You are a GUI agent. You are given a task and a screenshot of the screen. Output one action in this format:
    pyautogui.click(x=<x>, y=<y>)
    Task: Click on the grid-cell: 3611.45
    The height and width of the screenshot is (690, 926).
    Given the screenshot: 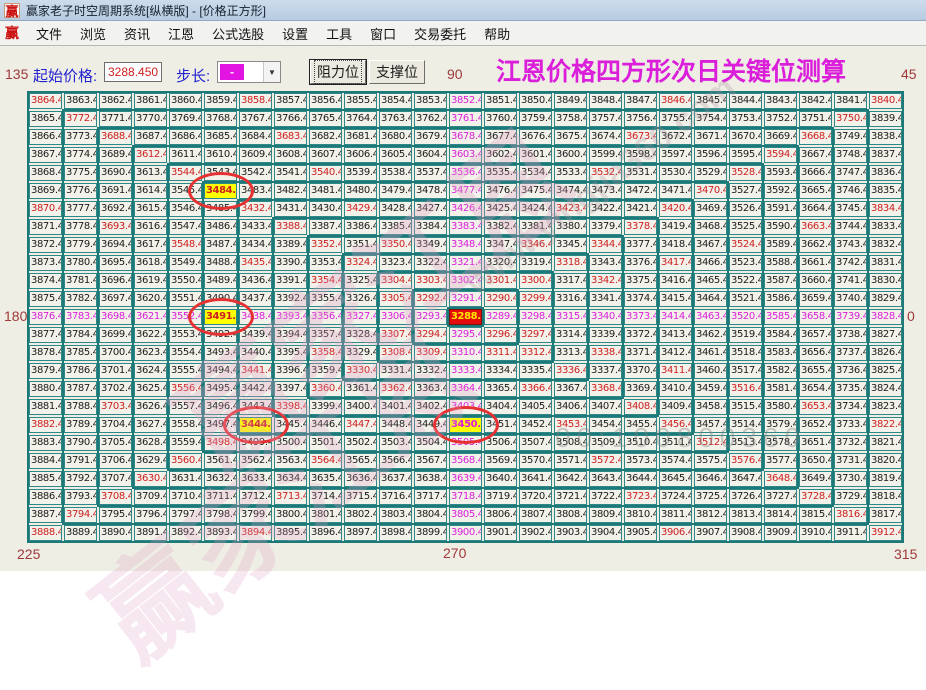 What is the action you would take?
    pyautogui.click(x=185, y=155)
    